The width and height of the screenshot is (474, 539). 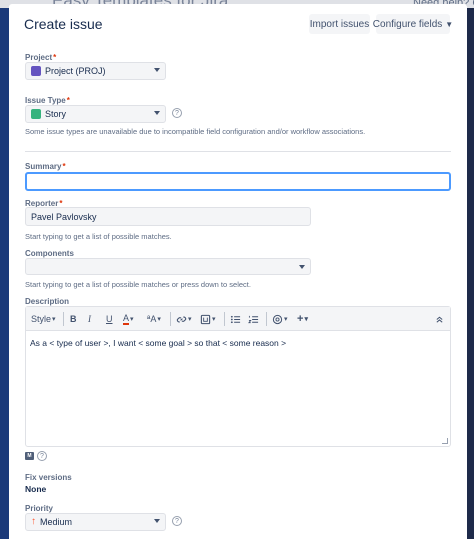 I want to click on reporter-input: Pavel Pavlovsky, so click(x=168, y=216).